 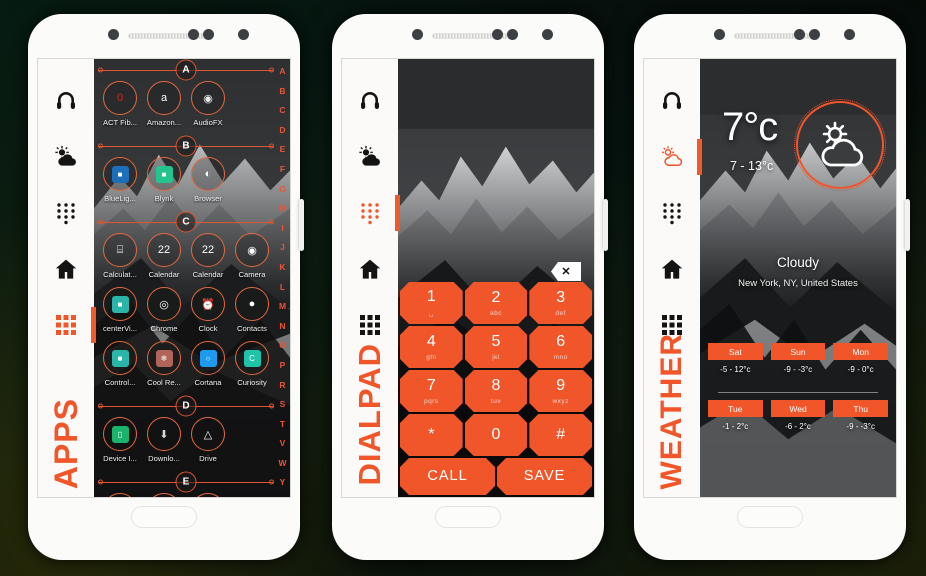 I want to click on app-row: ■ BlueLig... ■ Blynk ◐ Browser, so click(x=186, y=180).